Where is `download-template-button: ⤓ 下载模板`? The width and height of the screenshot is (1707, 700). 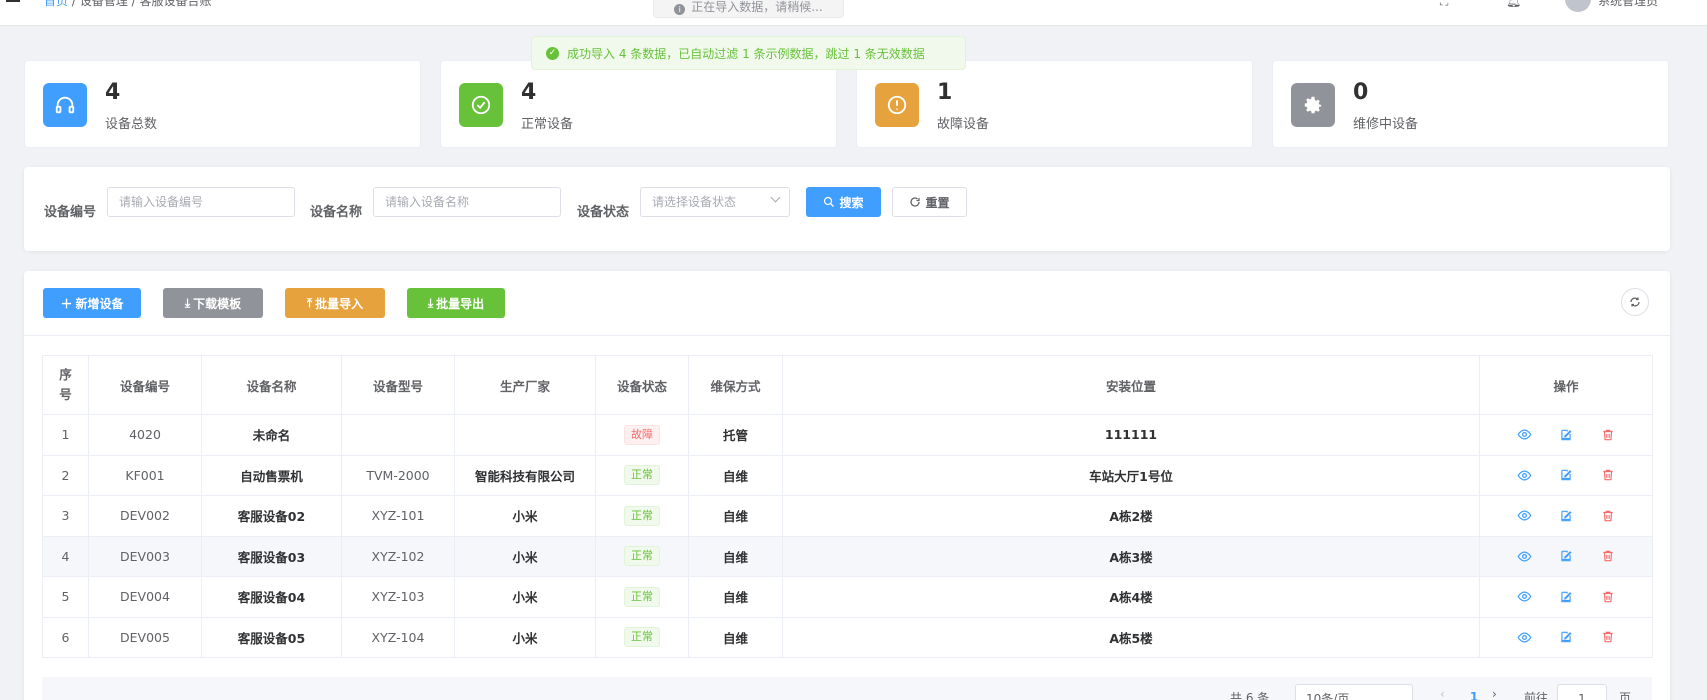
download-template-button: ⤓ 下载模板 is located at coordinates (213, 303).